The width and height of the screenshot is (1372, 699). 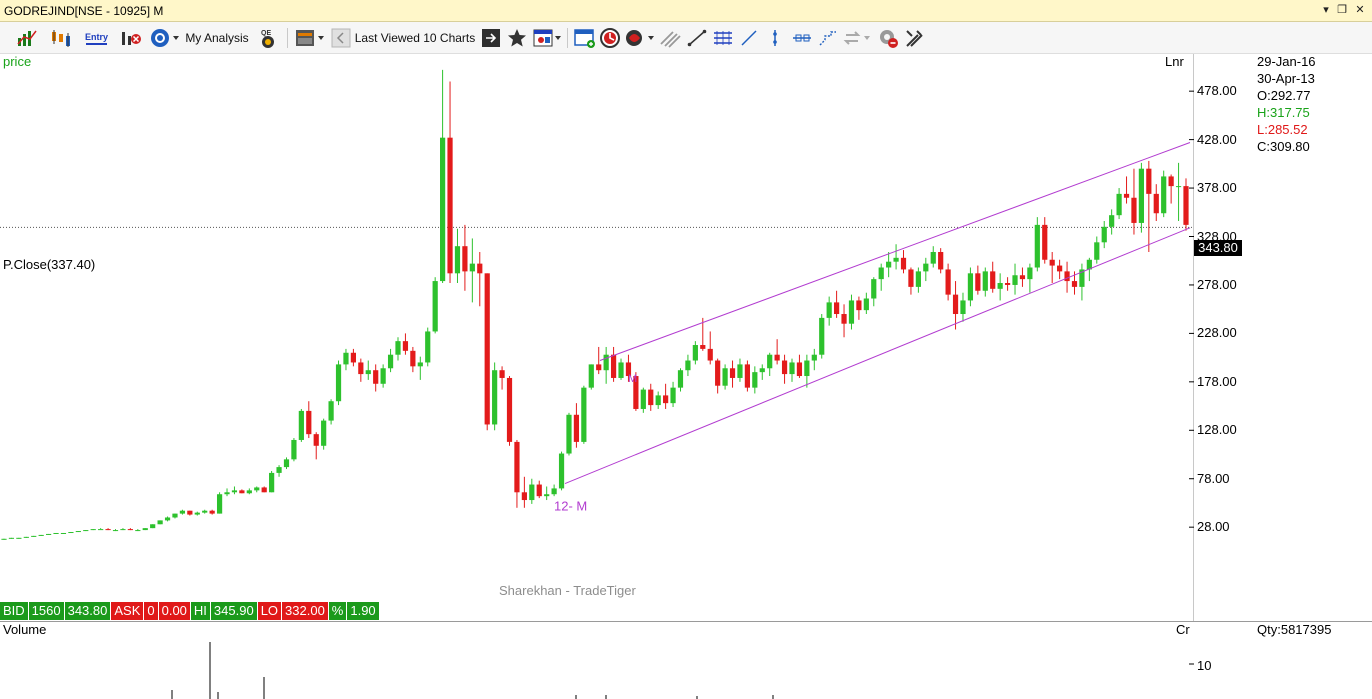 What do you see at coordinates (517, 38) in the screenshot?
I see `favorite-star-icon` at bounding box center [517, 38].